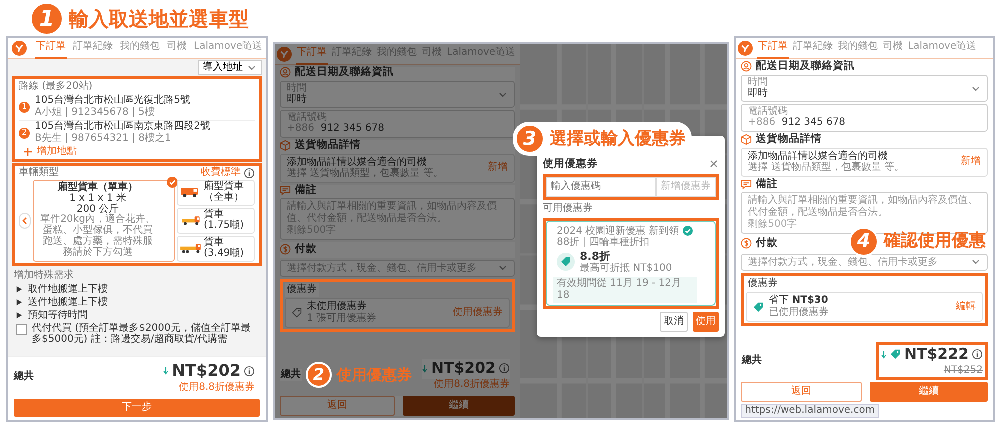 The height and width of the screenshot is (422, 1000). Describe the element at coordinates (137, 152) in the screenshot. I see `add-stop-button: 增加地點` at that location.